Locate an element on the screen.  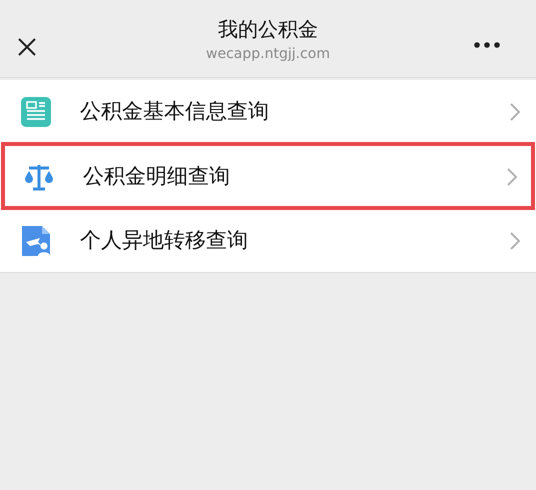
page-url: wecapp.ntgjj.com is located at coordinates (268, 54).